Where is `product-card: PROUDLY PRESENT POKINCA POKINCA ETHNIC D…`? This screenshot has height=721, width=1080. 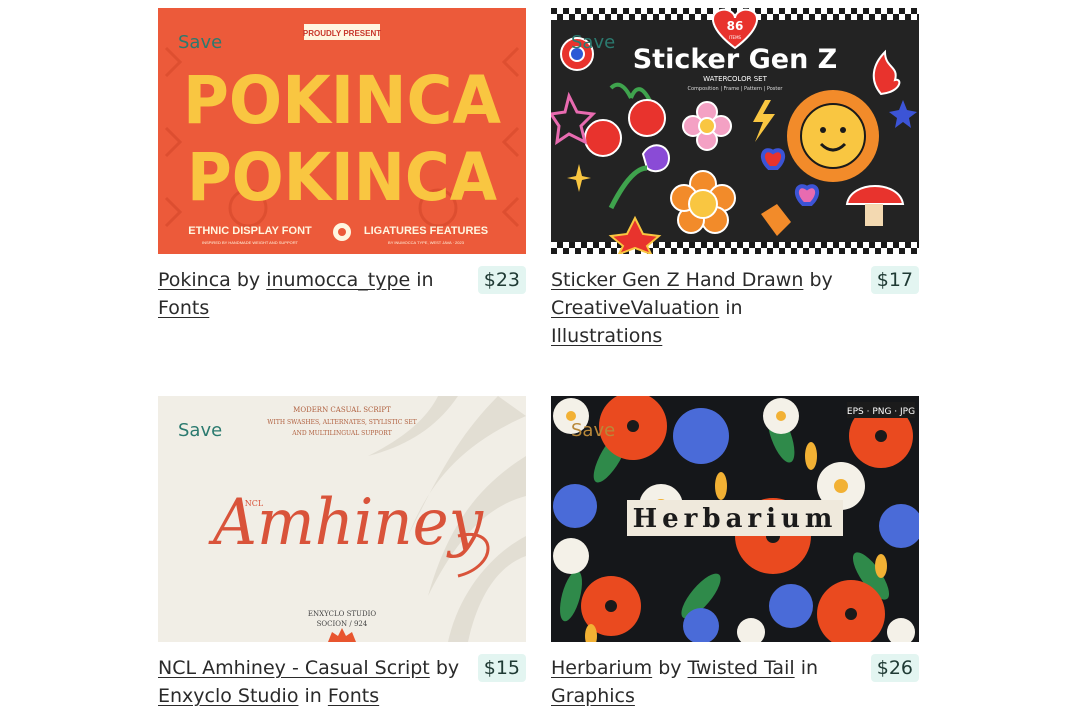
product-card: PROUDLY PRESENT POKINCA POKINCA ETHNIC D… is located at coordinates (342, 165).